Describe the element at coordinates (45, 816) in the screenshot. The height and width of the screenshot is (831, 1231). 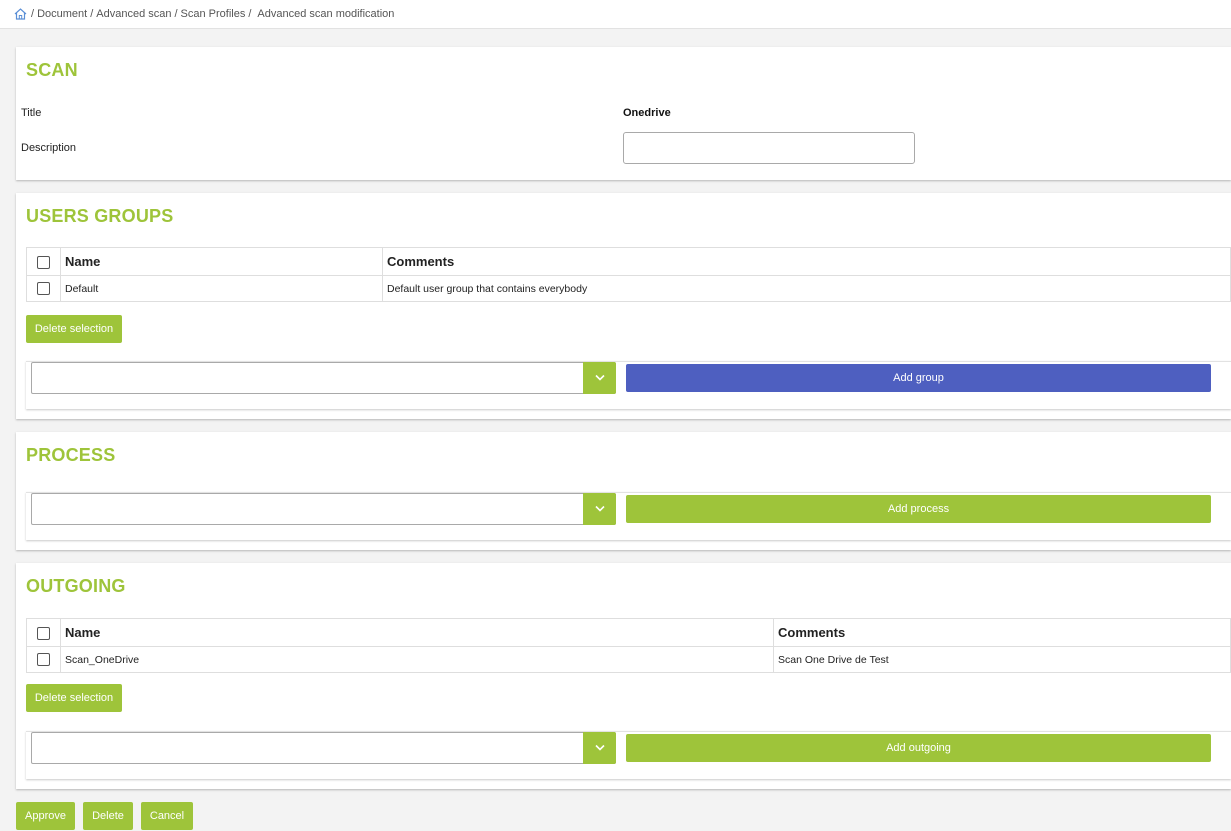
I see `approve-button: Approve` at that location.